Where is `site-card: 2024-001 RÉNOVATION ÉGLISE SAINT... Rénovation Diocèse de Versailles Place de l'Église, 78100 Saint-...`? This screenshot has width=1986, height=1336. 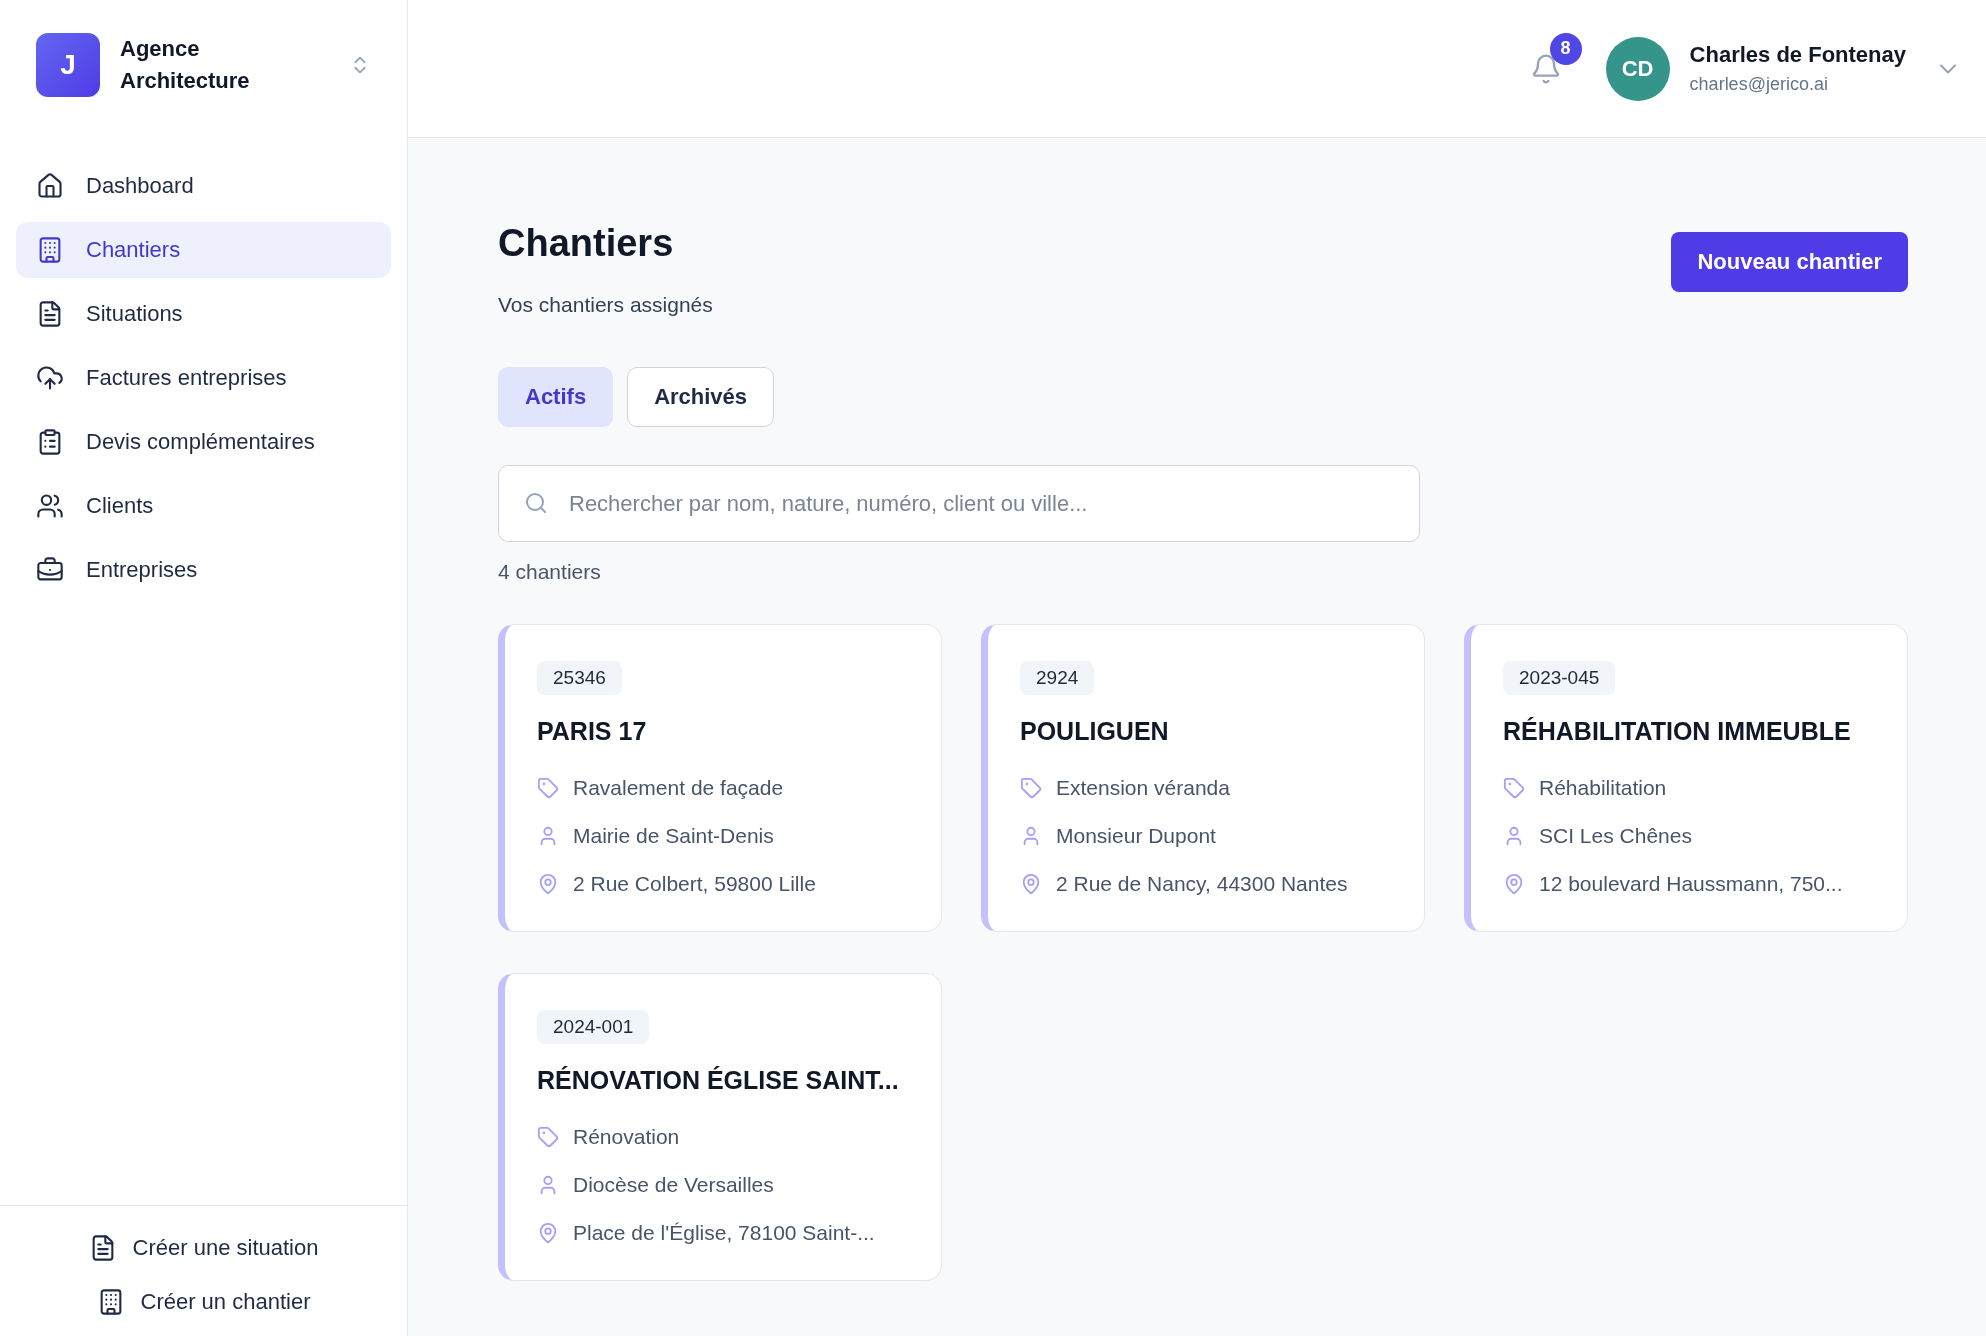 site-card: 2024-001 RÉNOVATION ÉGLISE SAINT... Rénovation Diocèse de Versailles Place de l'Église, 78100 Saint-... is located at coordinates (720, 1127).